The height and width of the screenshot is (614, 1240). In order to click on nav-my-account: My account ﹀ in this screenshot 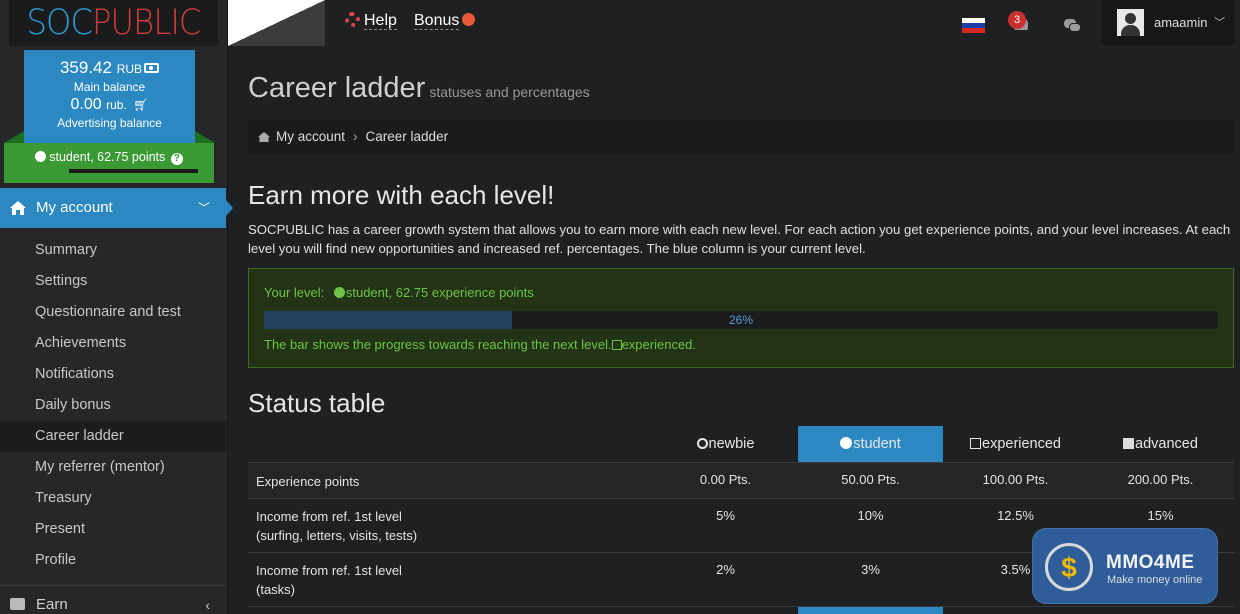, I will do `click(116, 208)`.